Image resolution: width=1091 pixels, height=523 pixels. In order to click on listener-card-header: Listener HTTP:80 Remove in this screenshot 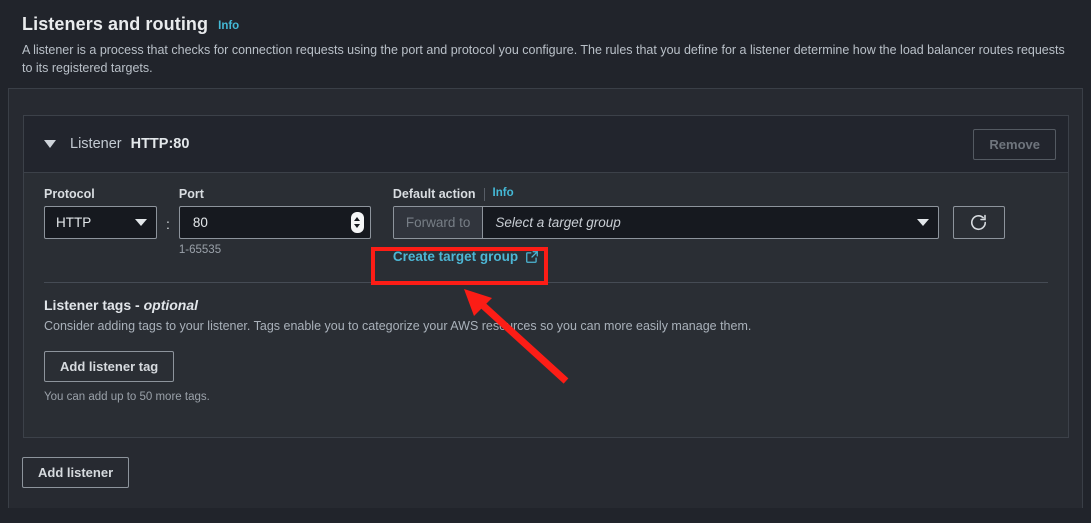, I will do `click(546, 144)`.